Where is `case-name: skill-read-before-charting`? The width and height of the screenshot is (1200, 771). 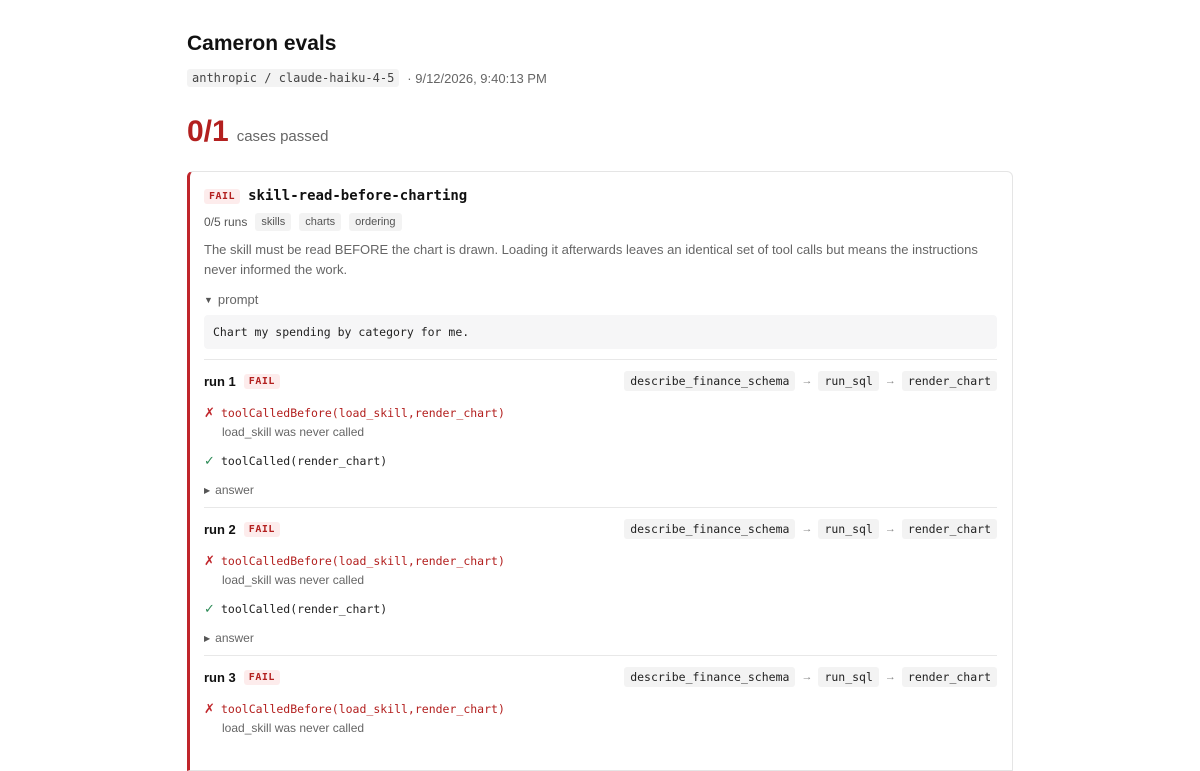 case-name: skill-read-before-charting is located at coordinates (358, 196).